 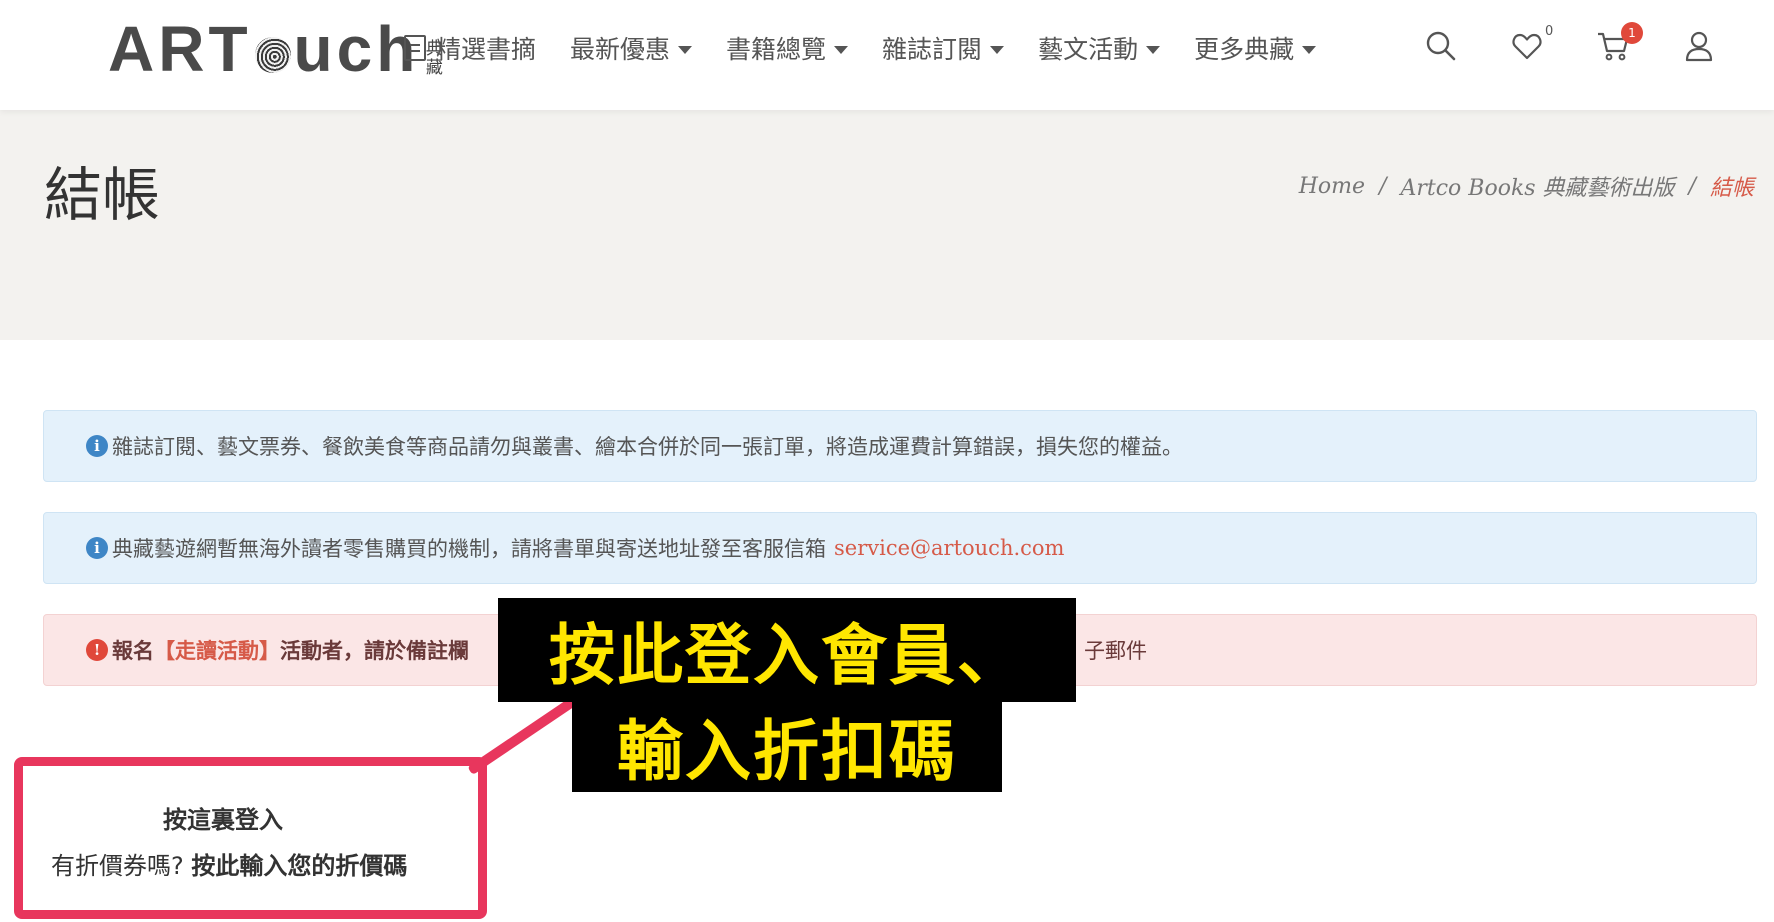 I want to click on logo-wordmark: ART uch, so click(x=264, y=49).